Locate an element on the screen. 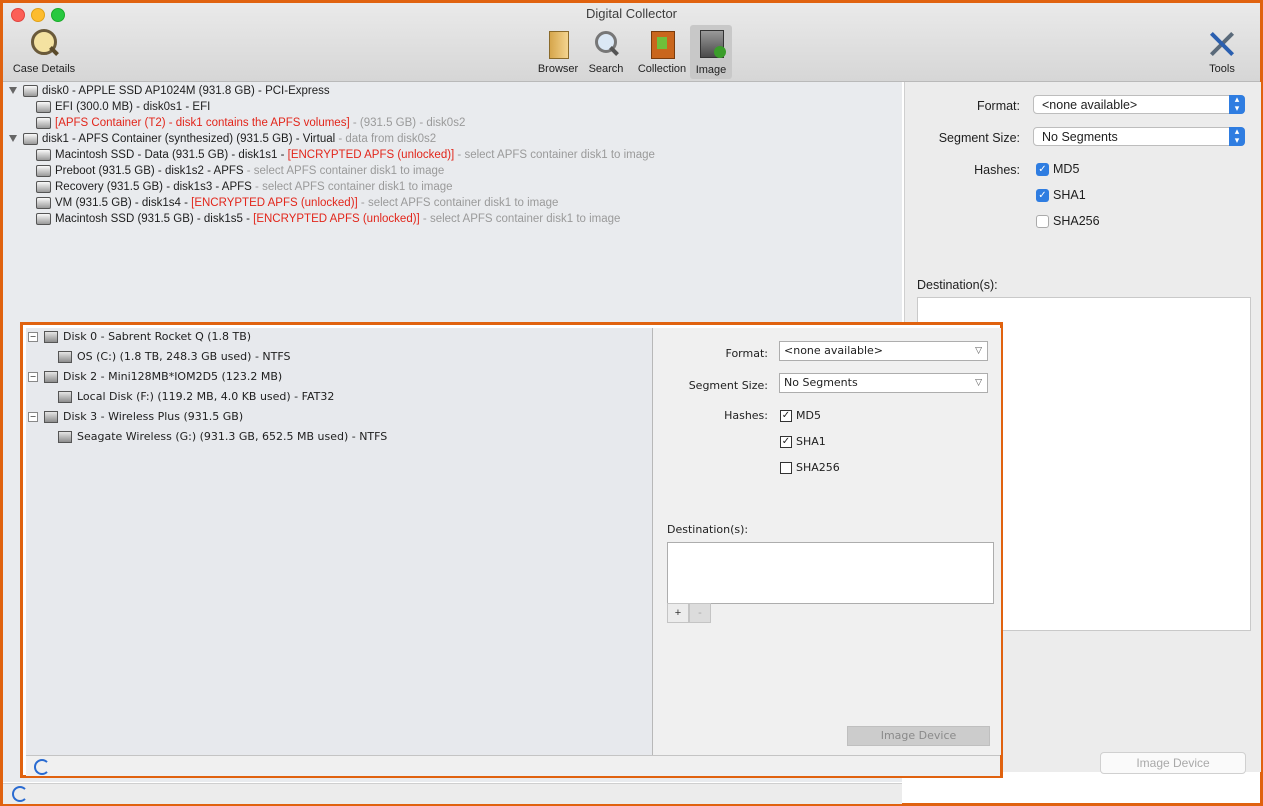  search-button: Search is located at coordinates (606, 51).